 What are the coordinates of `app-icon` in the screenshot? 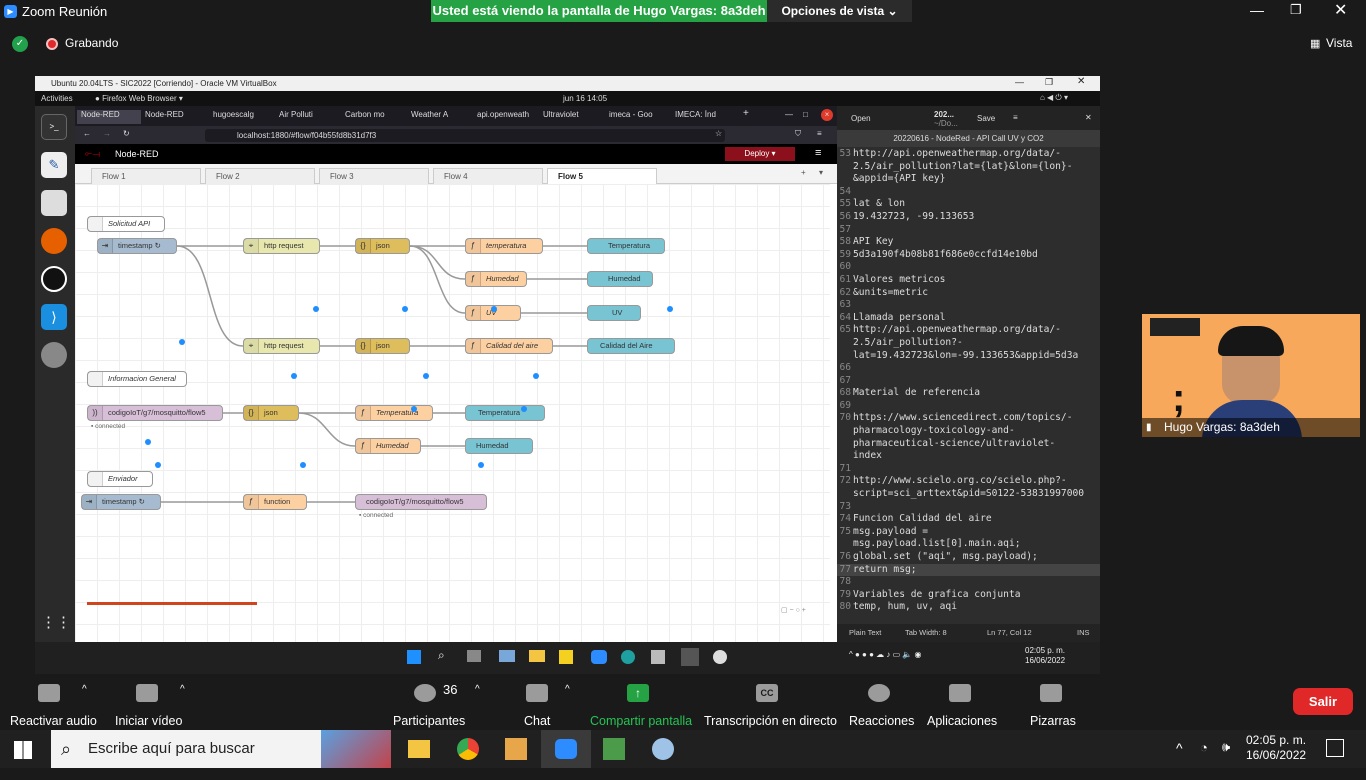 It's located at (690, 657).